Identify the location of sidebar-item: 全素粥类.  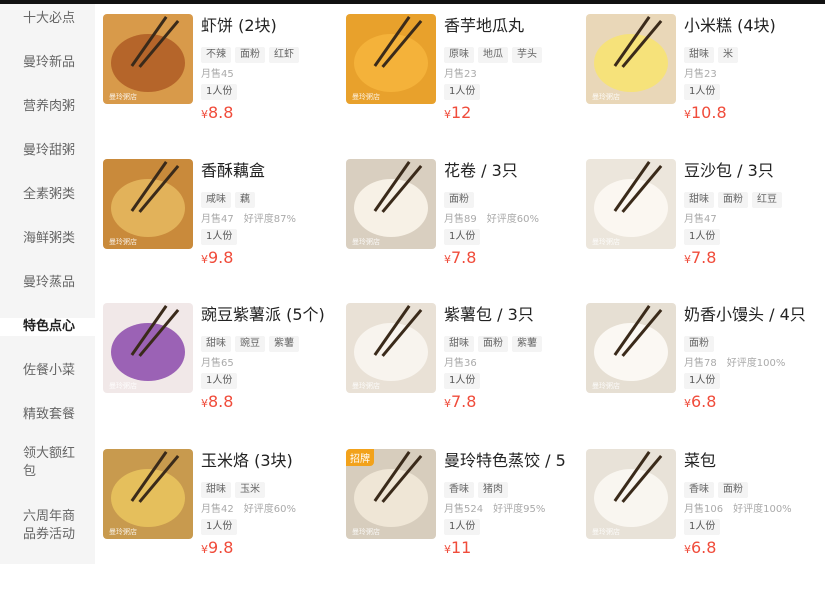
(47, 195).